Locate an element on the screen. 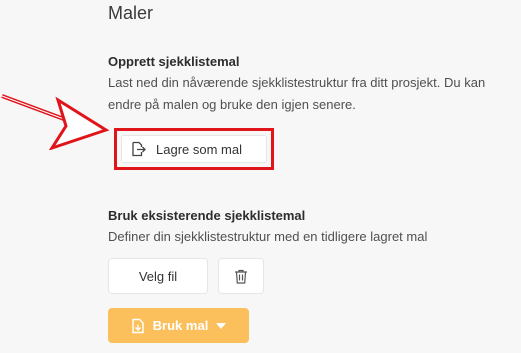 The height and width of the screenshot is (353, 521). save-as-template-button: Lagre som mal is located at coordinates (194, 149).